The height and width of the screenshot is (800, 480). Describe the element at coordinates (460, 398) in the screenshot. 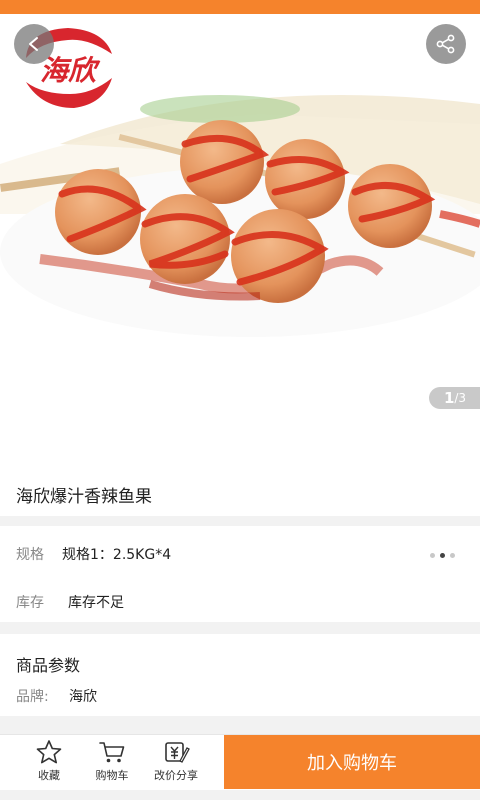

I see `image-counter-total: /3` at that location.